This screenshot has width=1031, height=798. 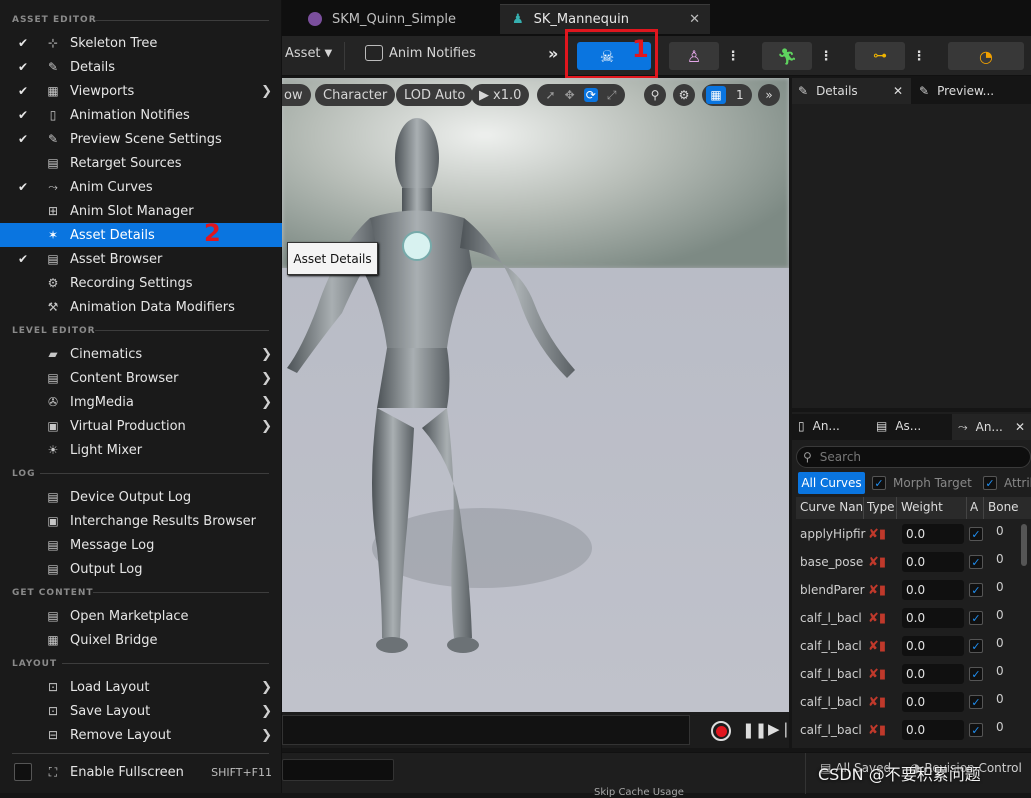 What do you see at coordinates (769, 95) in the screenshot?
I see `viewport-overflow-icon: »` at bounding box center [769, 95].